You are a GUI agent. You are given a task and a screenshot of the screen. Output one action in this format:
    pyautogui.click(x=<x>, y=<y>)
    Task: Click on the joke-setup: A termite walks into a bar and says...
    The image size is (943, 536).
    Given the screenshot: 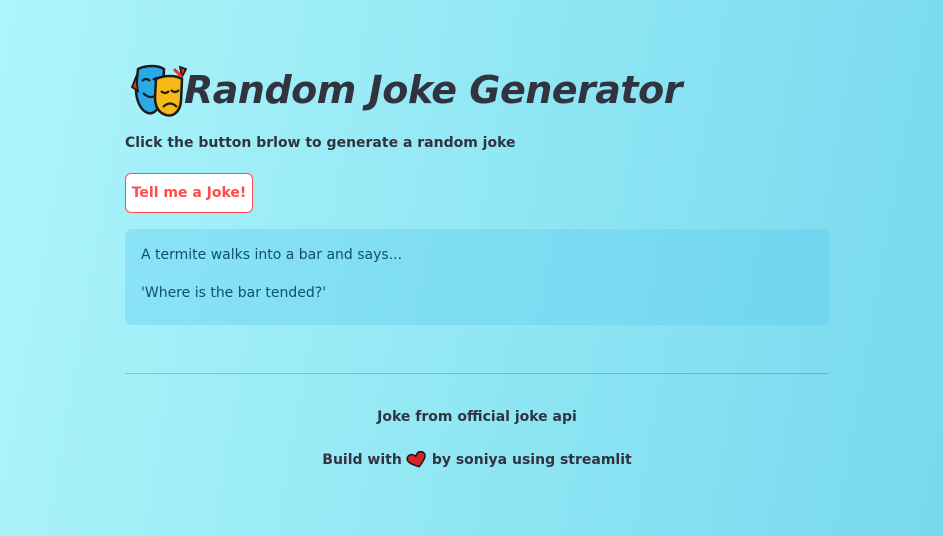 What is the action you would take?
    pyautogui.click(x=272, y=255)
    